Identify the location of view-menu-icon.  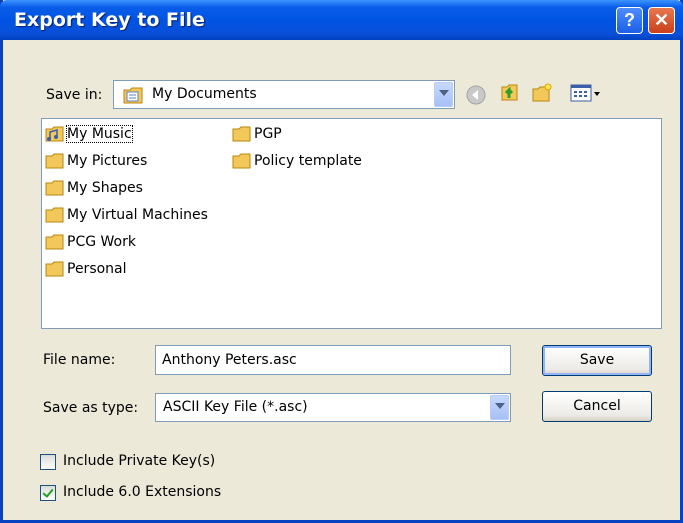
(586, 93).